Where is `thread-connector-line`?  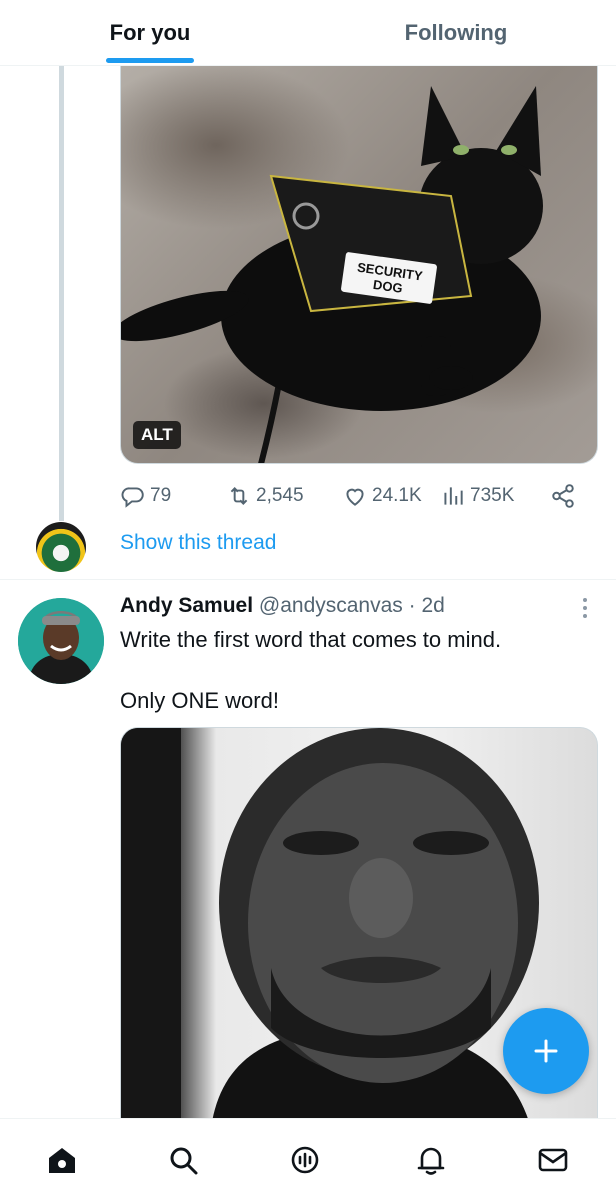
thread-connector-line is located at coordinates (61, 293).